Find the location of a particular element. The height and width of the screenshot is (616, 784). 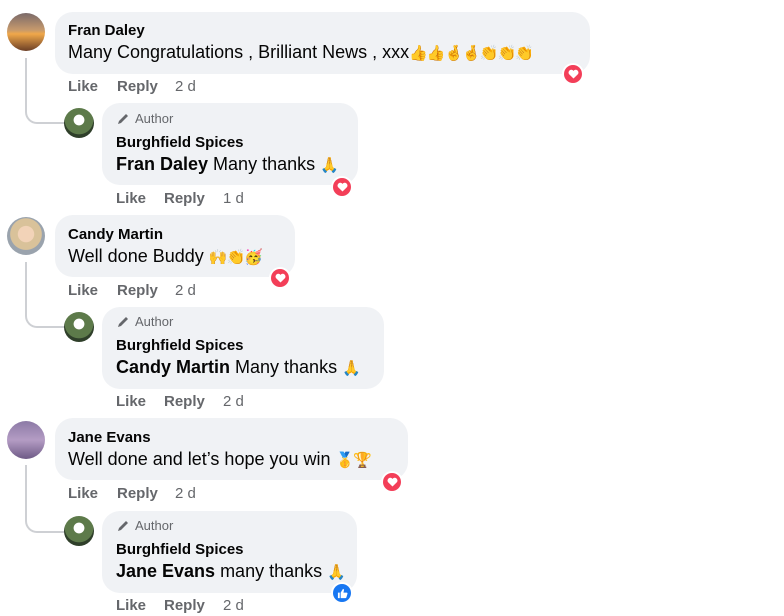

comment-text: Well done and let’s hope you win 🥇🏆 is located at coordinates (220, 459).